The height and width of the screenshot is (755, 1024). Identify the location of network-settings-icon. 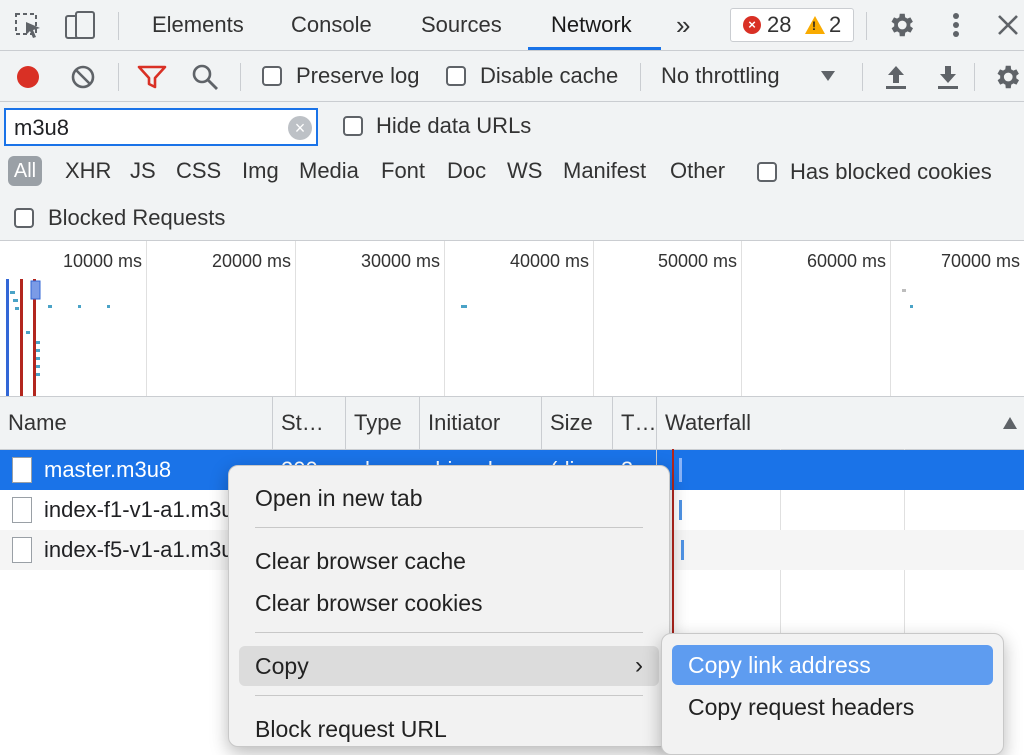
(1007, 77).